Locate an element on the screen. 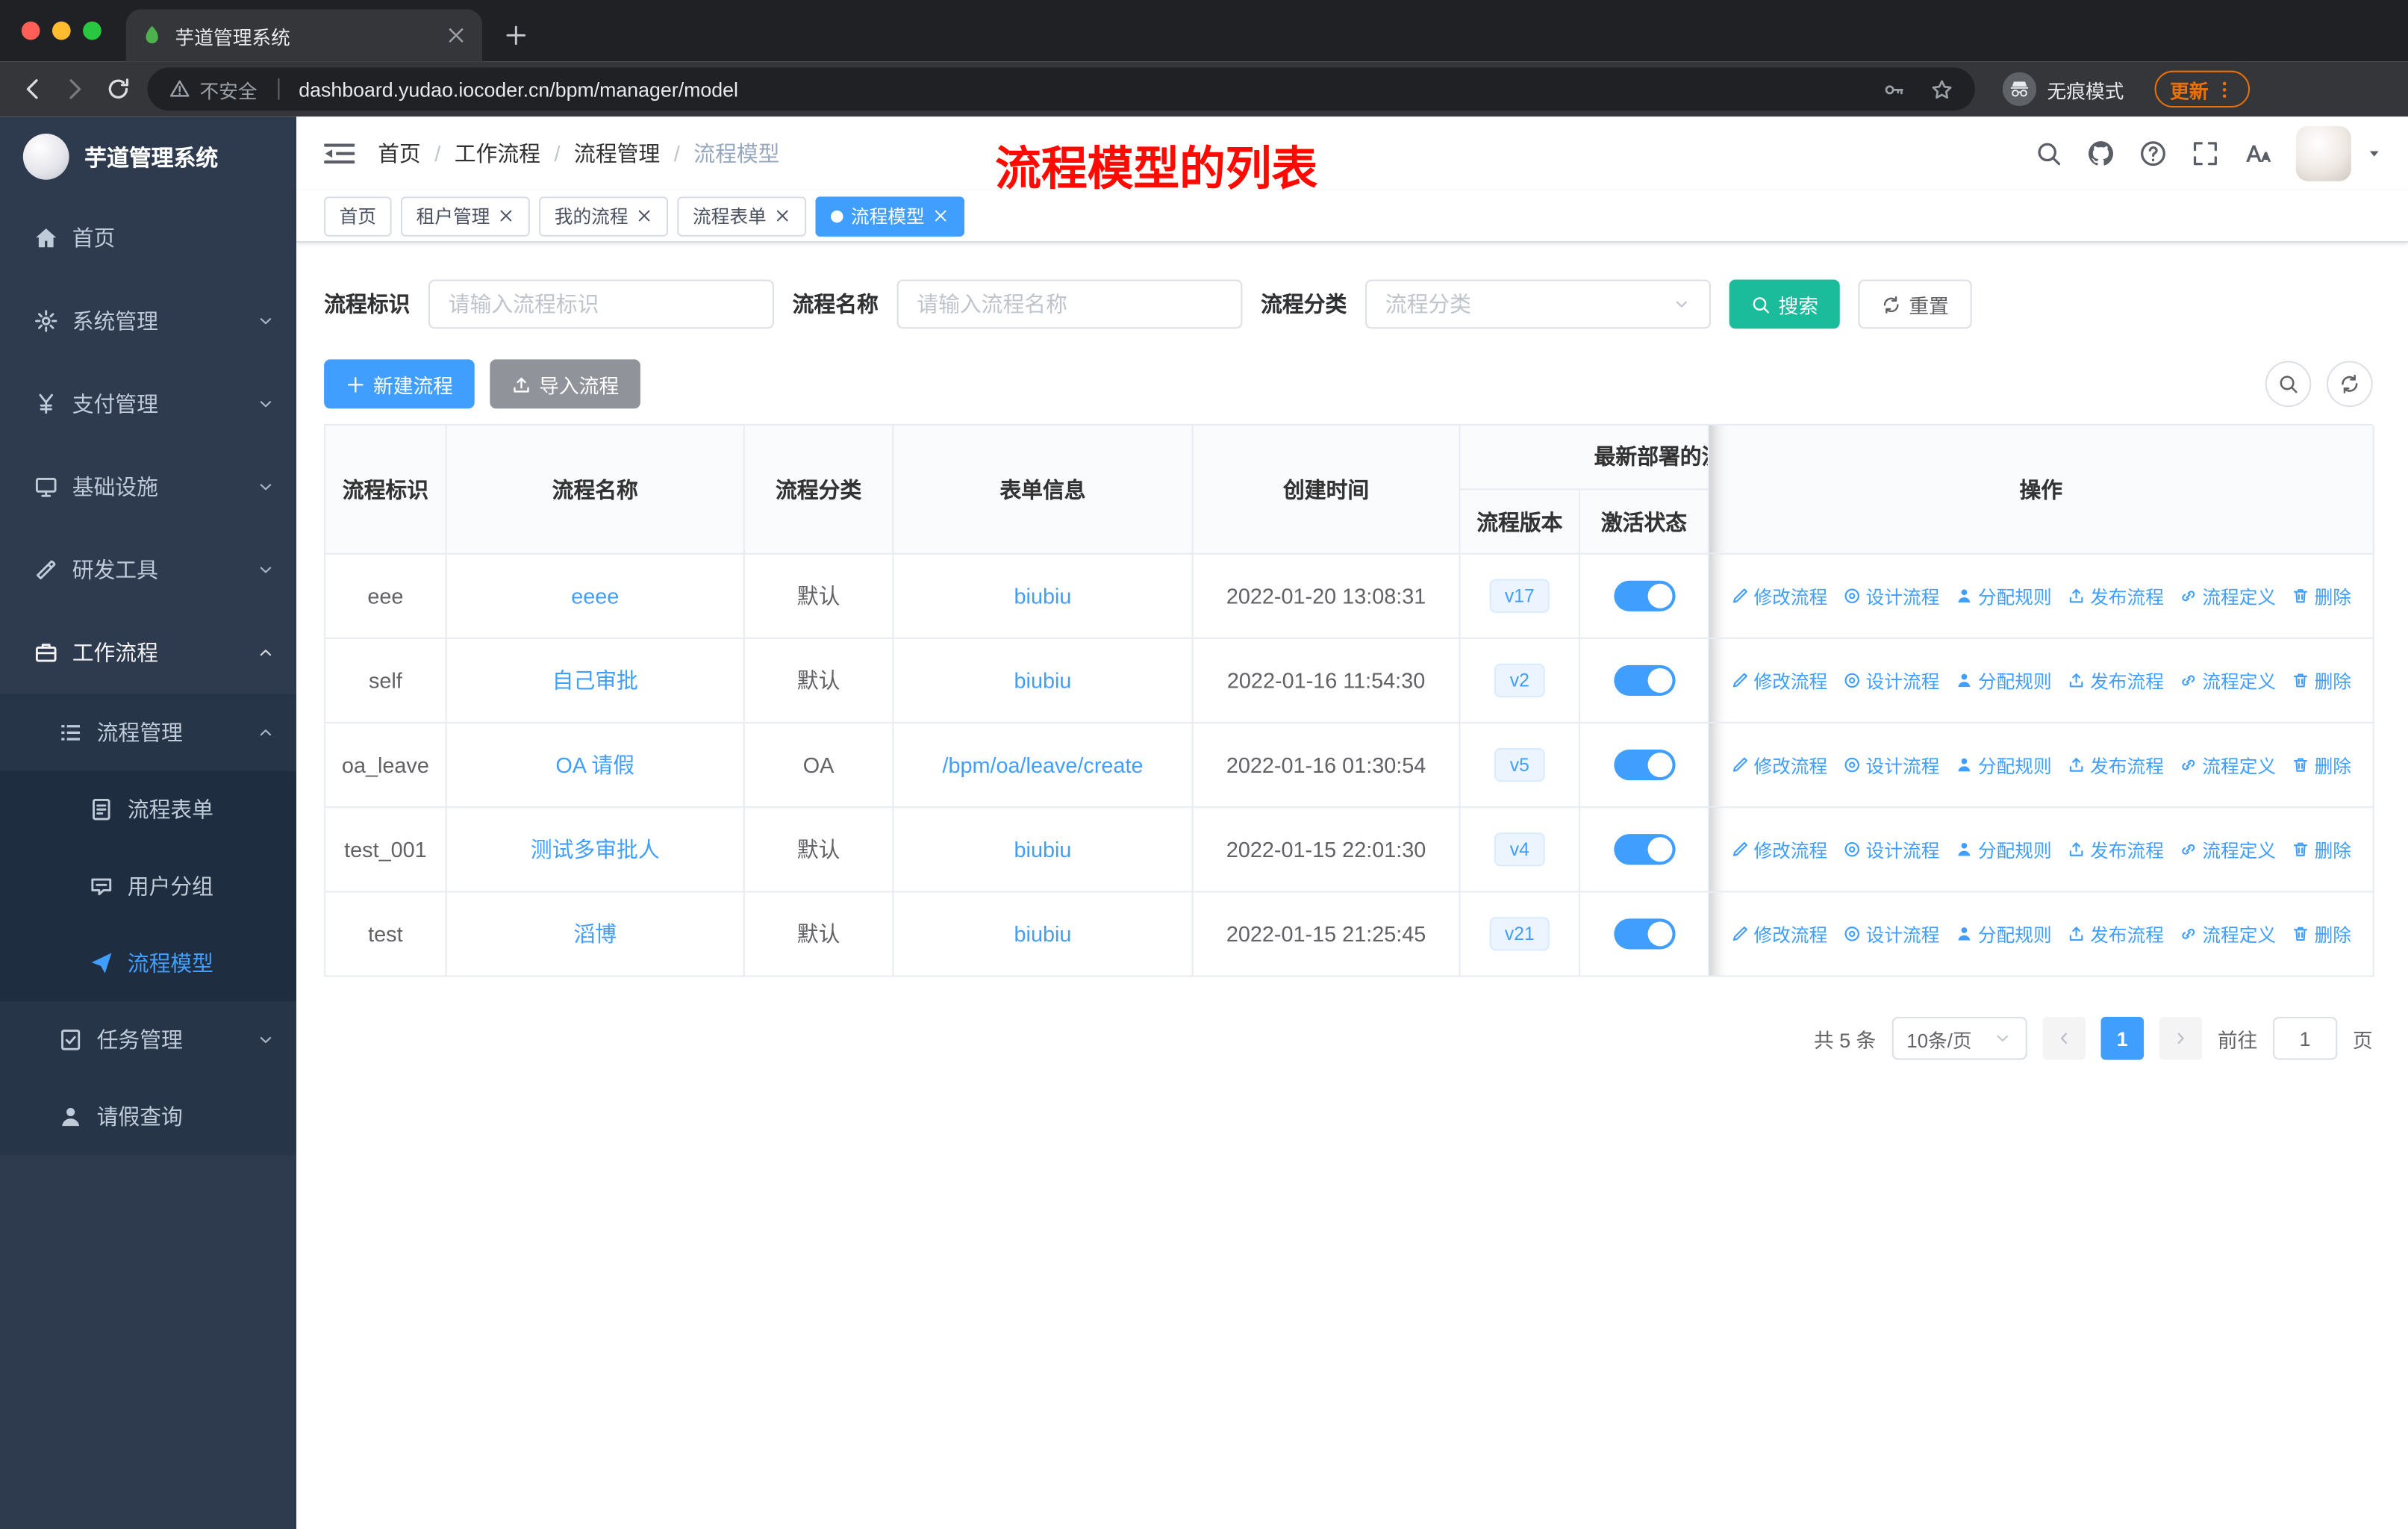 This screenshot has width=2408, height=1529. process-name-link: OA 请假 is located at coordinates (594, 765).